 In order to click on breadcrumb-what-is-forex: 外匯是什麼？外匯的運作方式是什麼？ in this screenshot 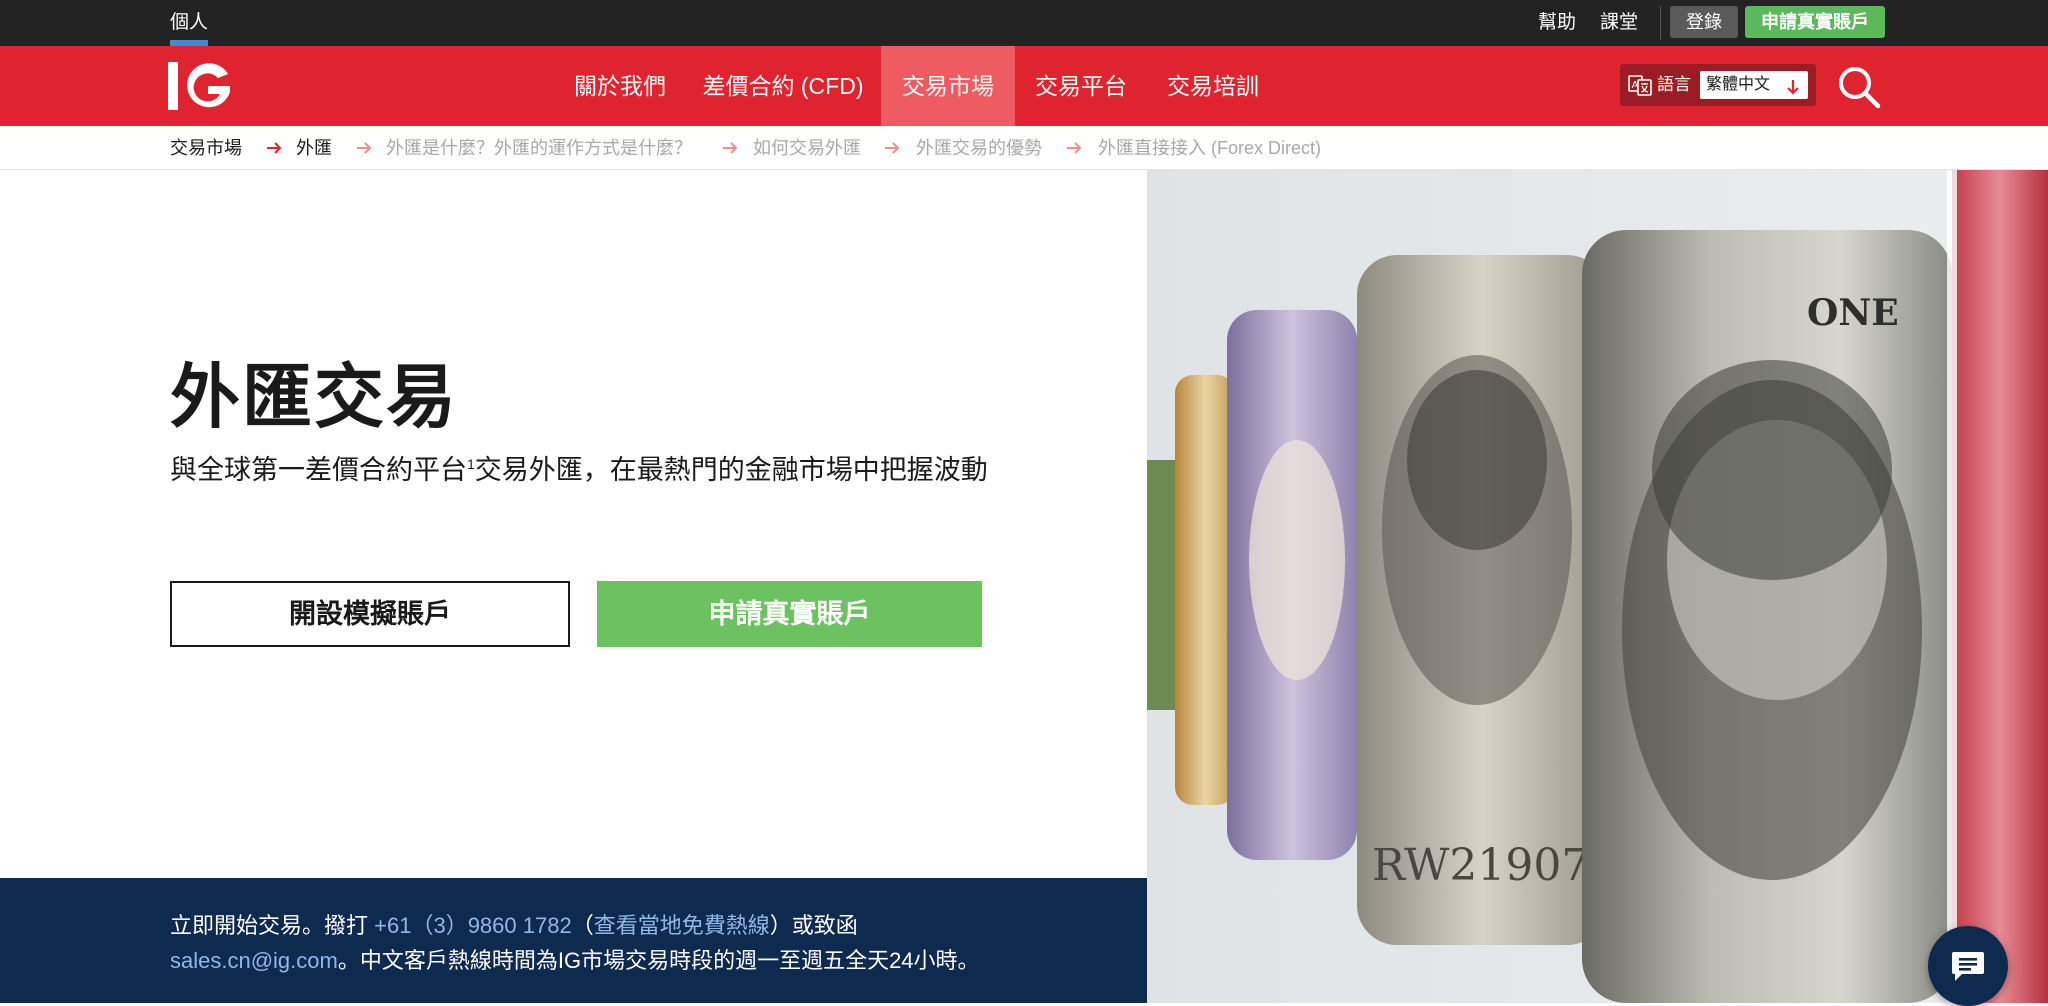, I will do `click(539, 148)`.